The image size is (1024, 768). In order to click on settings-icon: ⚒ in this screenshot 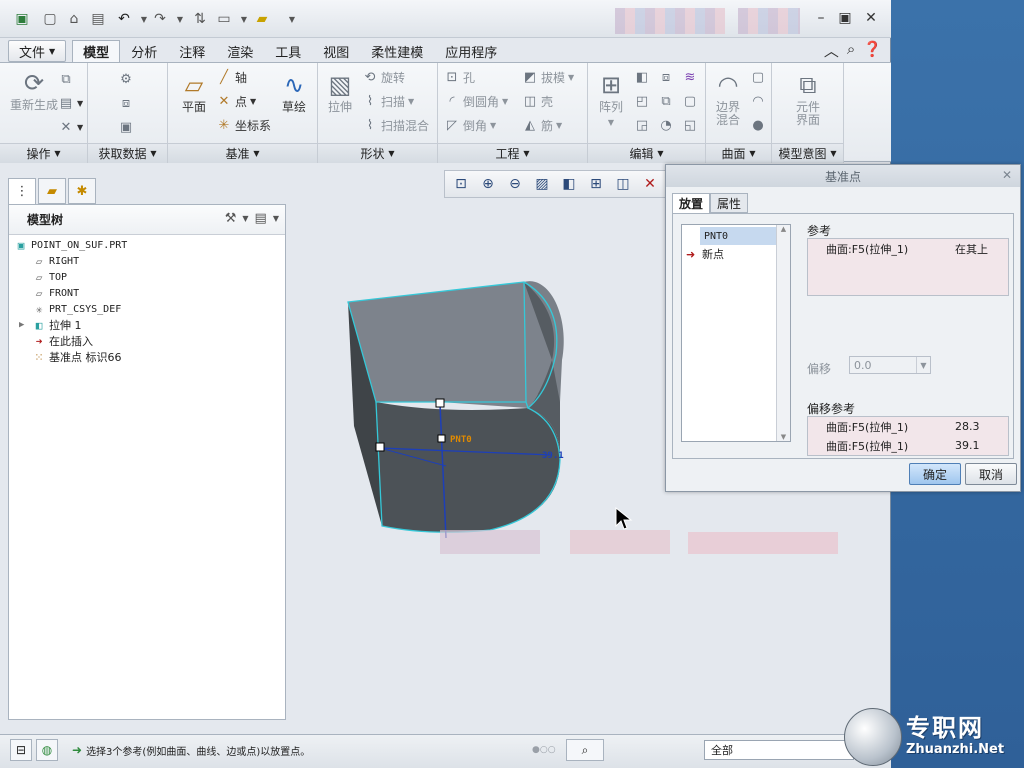, I will do `click(231, 218)`.